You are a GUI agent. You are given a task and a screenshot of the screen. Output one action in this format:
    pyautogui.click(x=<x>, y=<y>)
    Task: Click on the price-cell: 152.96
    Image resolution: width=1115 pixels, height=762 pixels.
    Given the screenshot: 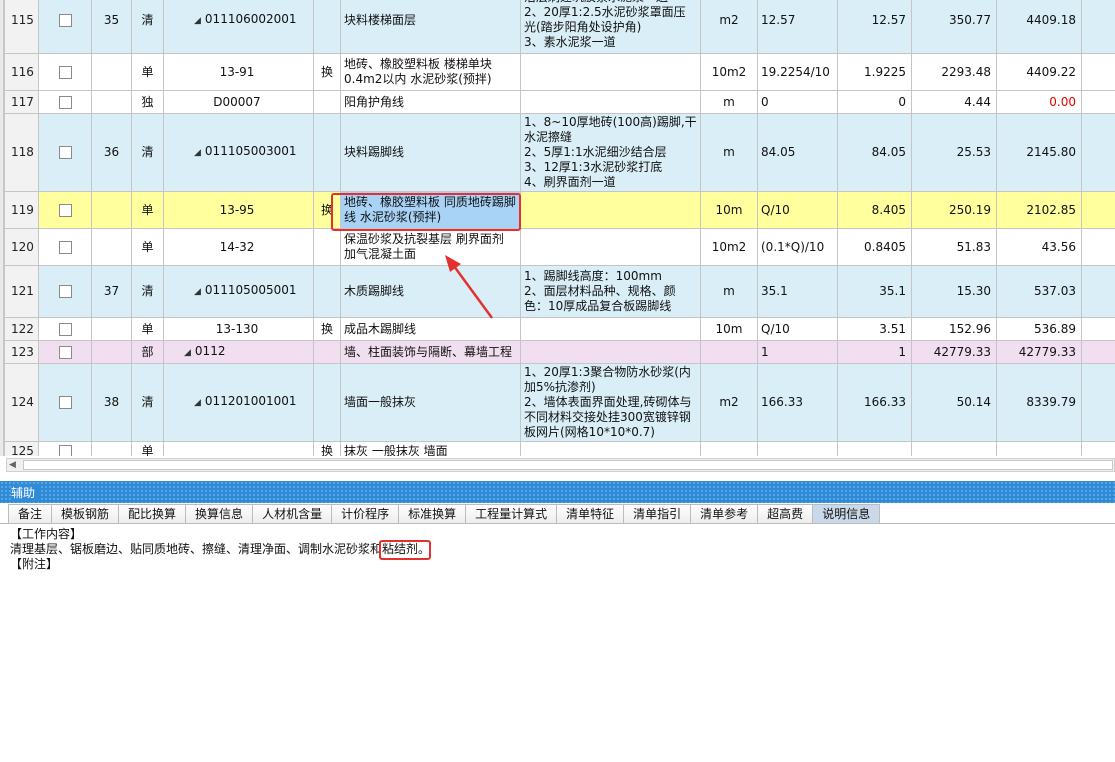 What is the action you would take?
    pyautogui.click(x=954, y=329)
    